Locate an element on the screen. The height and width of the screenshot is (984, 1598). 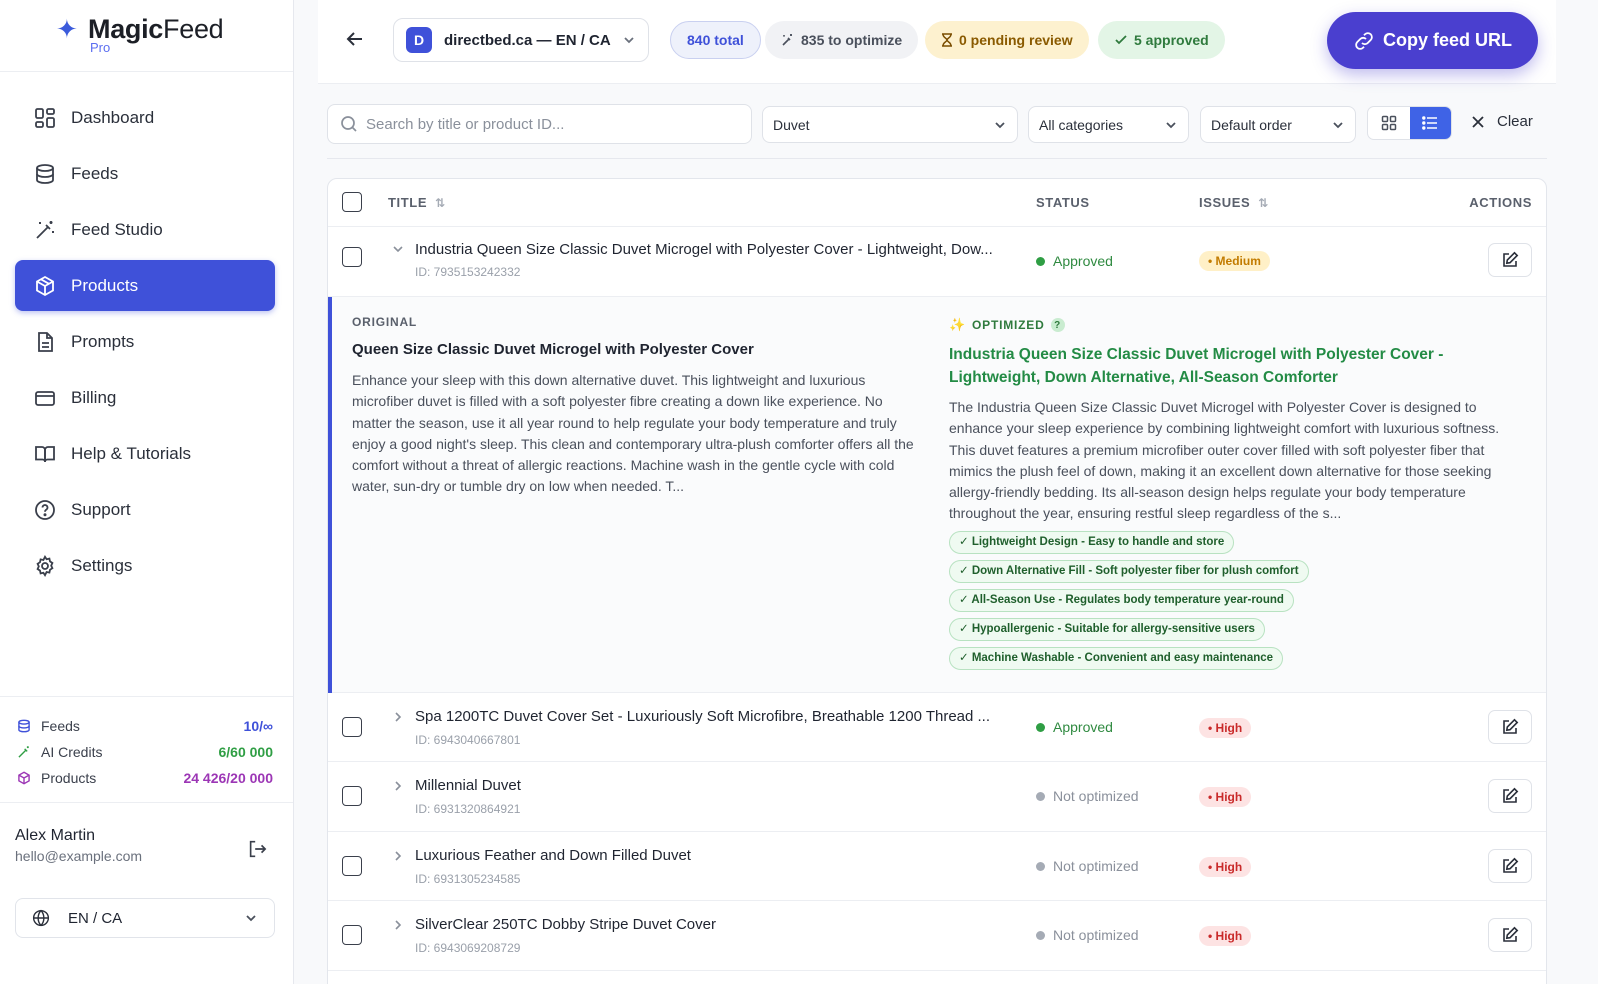
select-all-checkbox is located at coordinates (352, 202).